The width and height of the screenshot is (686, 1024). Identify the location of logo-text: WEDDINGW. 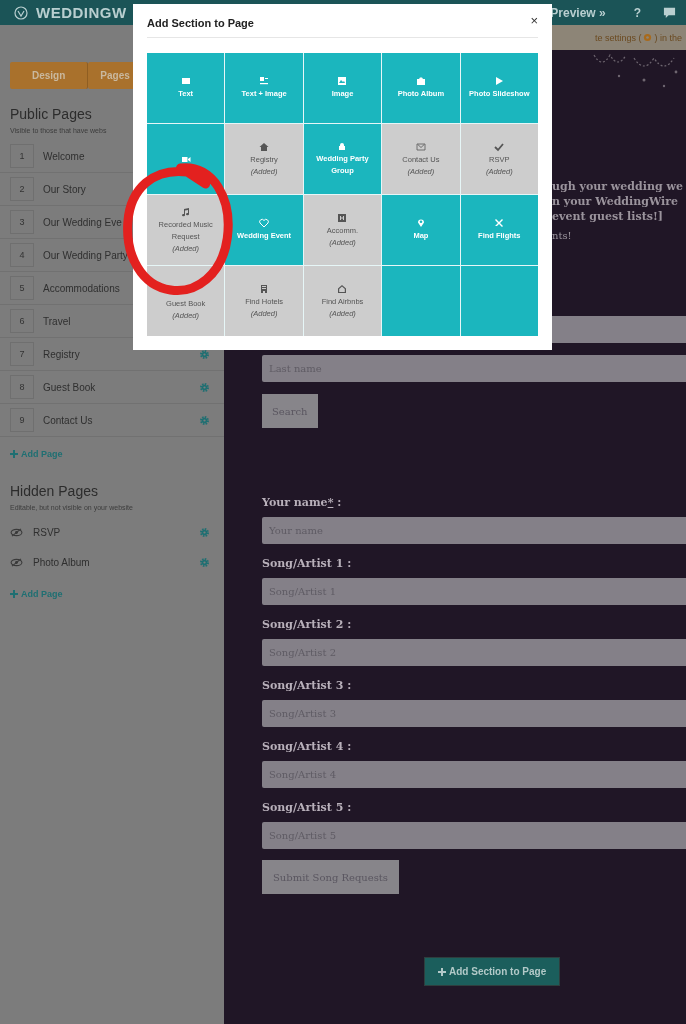
(81, 12).